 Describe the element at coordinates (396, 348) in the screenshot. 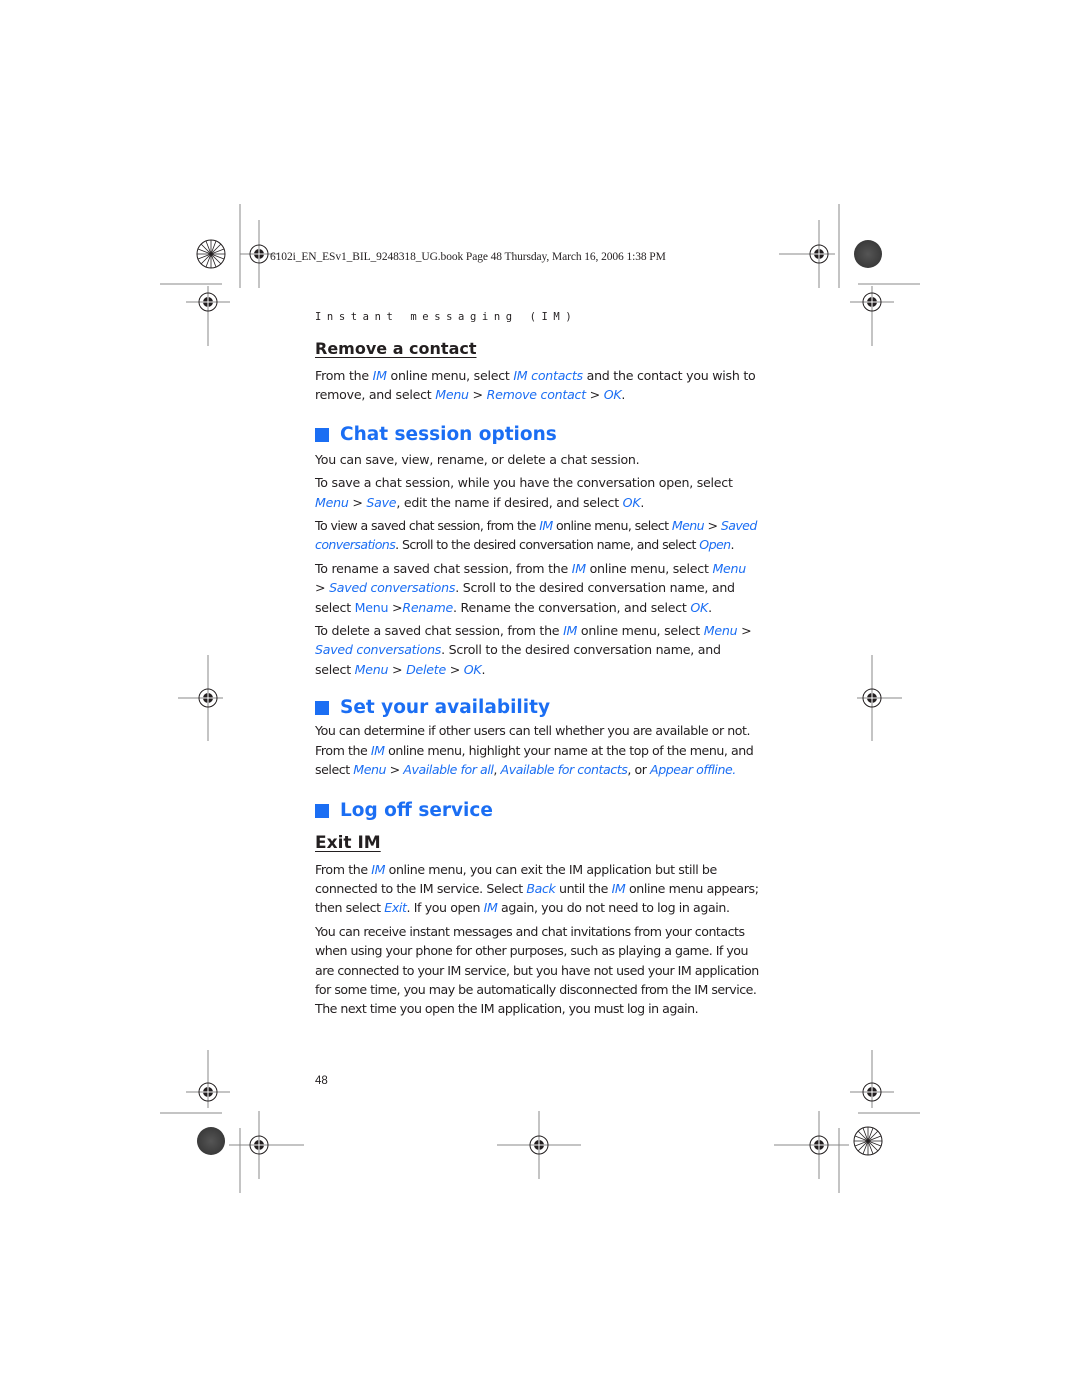

I see `subsection-title-remove-contact: Remove a contact` at that location.